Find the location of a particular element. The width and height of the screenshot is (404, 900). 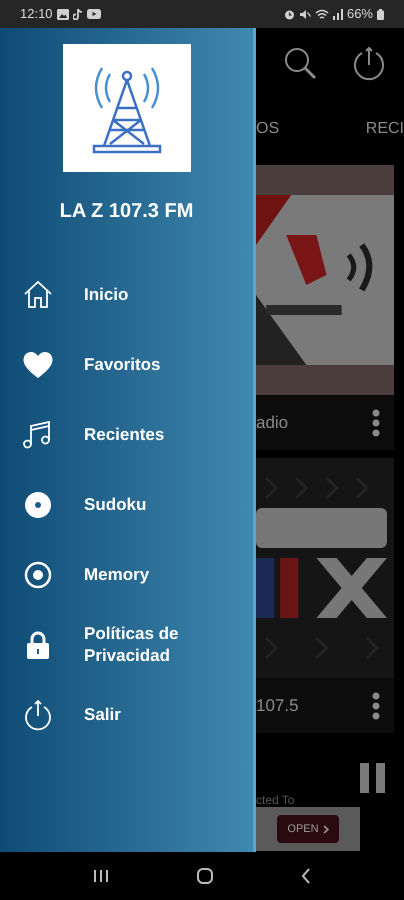

menu-item: Favoritos is located at coordinates (144, 365).